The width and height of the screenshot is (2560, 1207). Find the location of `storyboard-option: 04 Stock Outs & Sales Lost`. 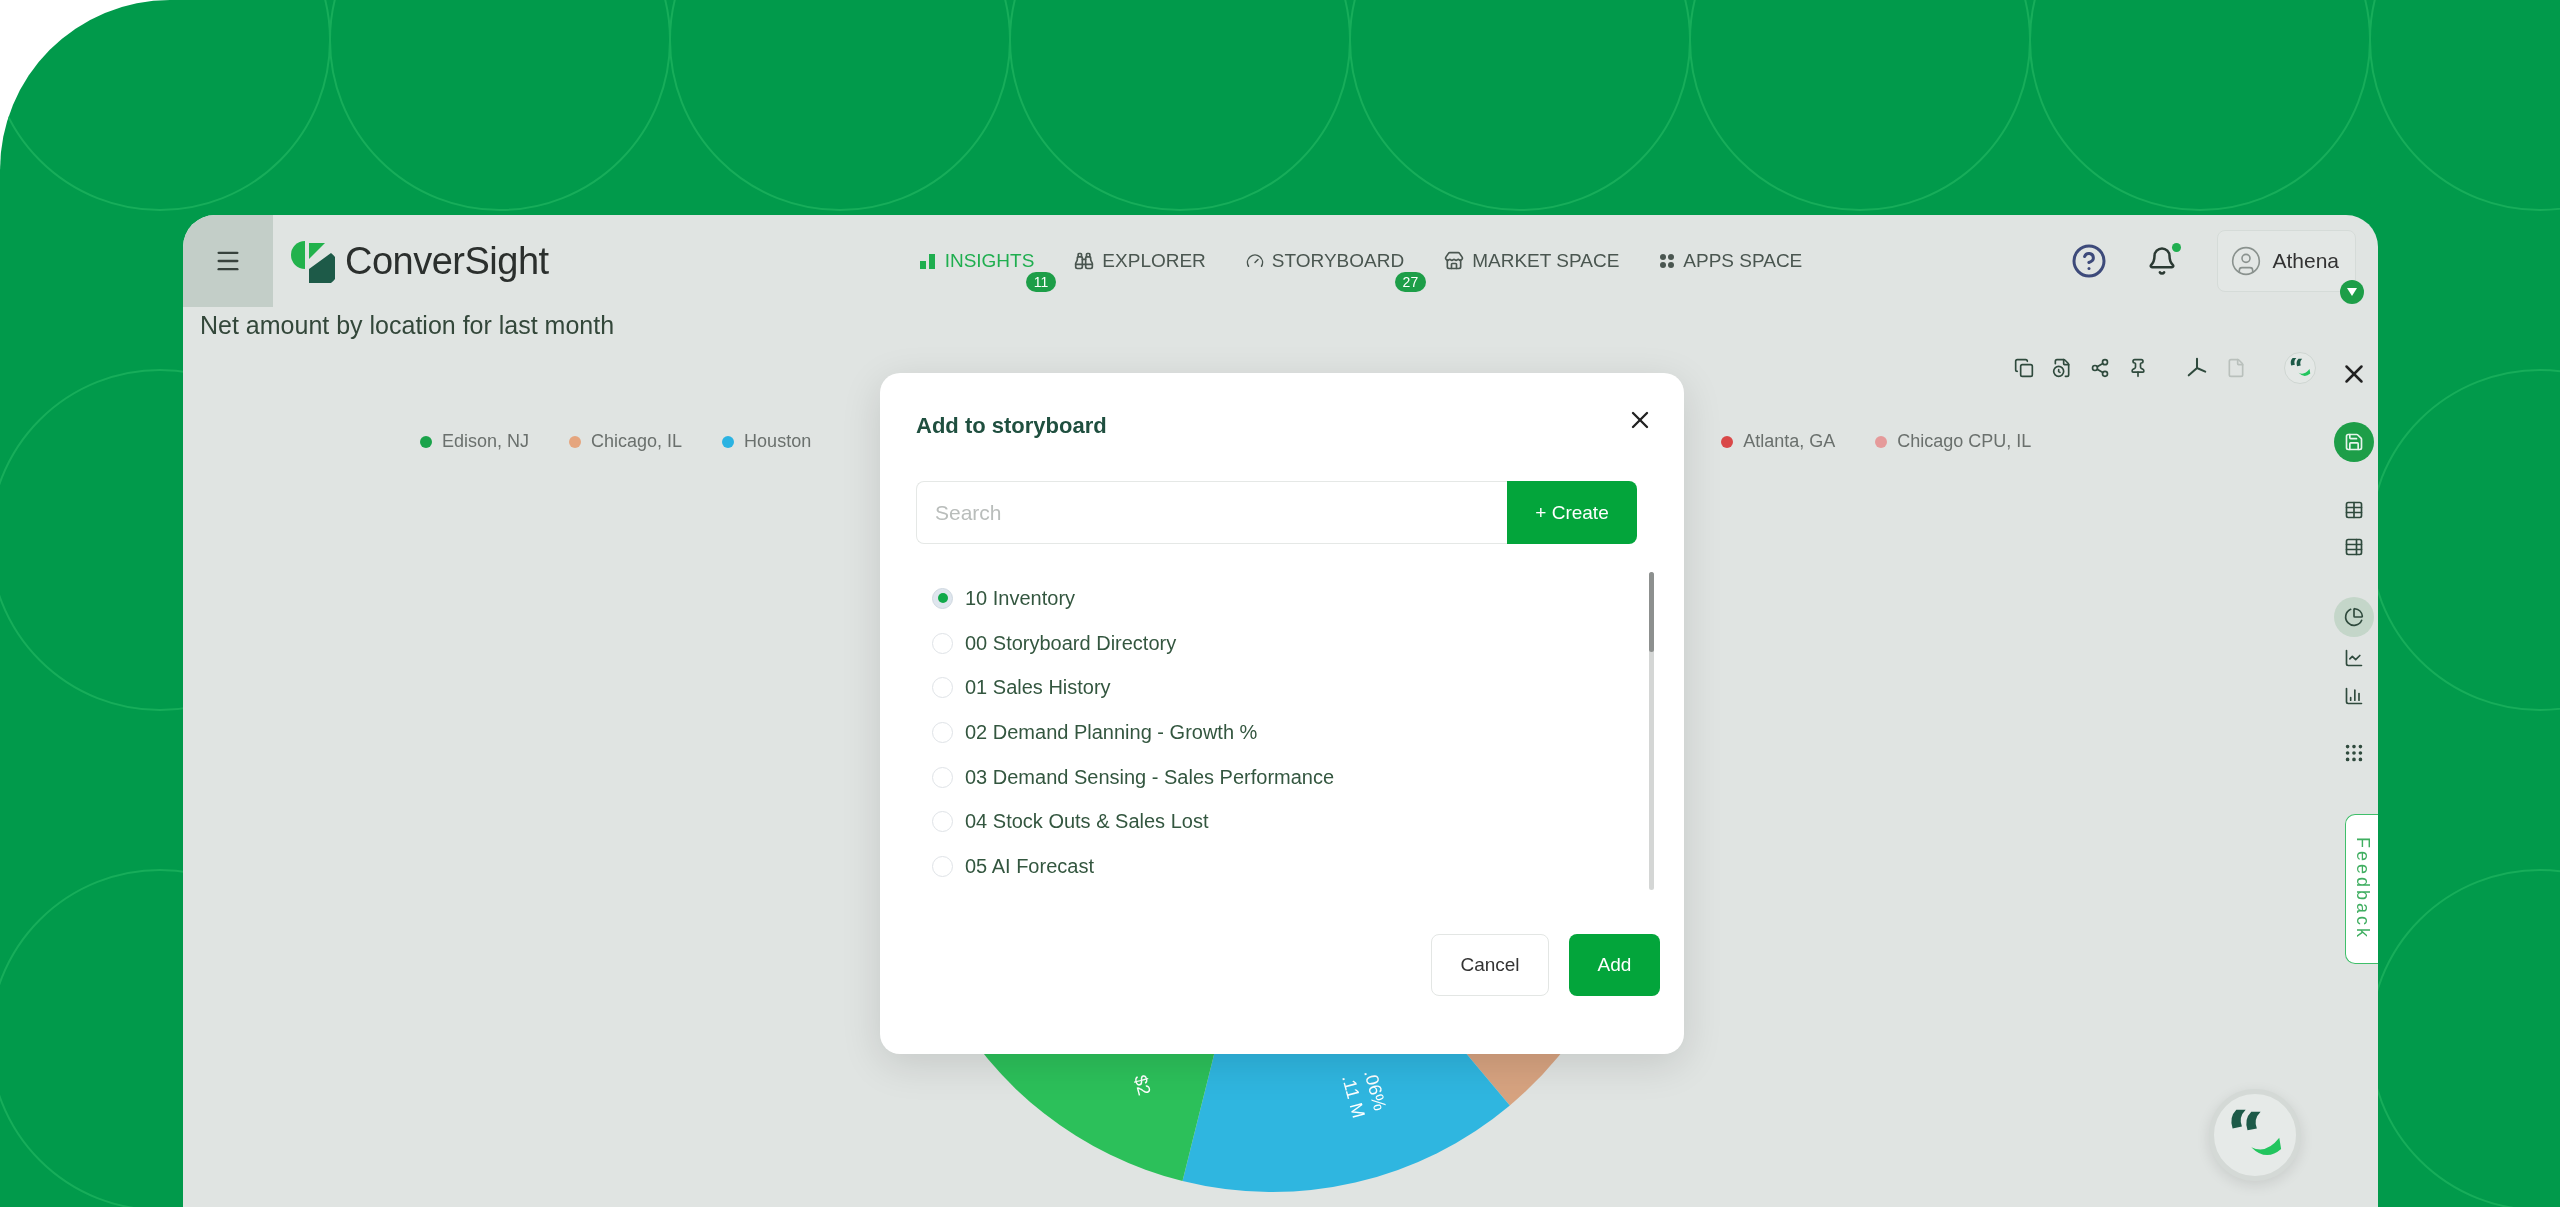

storyboard-option: 04 Stock Outs & Sales Lost is located at coordinates (1282, 822).